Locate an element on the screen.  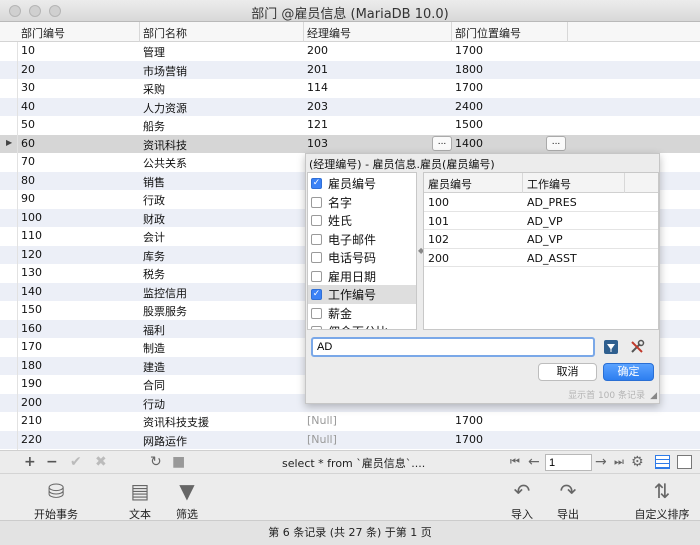
table-cell: 170 is located at coordinates (31, 346).